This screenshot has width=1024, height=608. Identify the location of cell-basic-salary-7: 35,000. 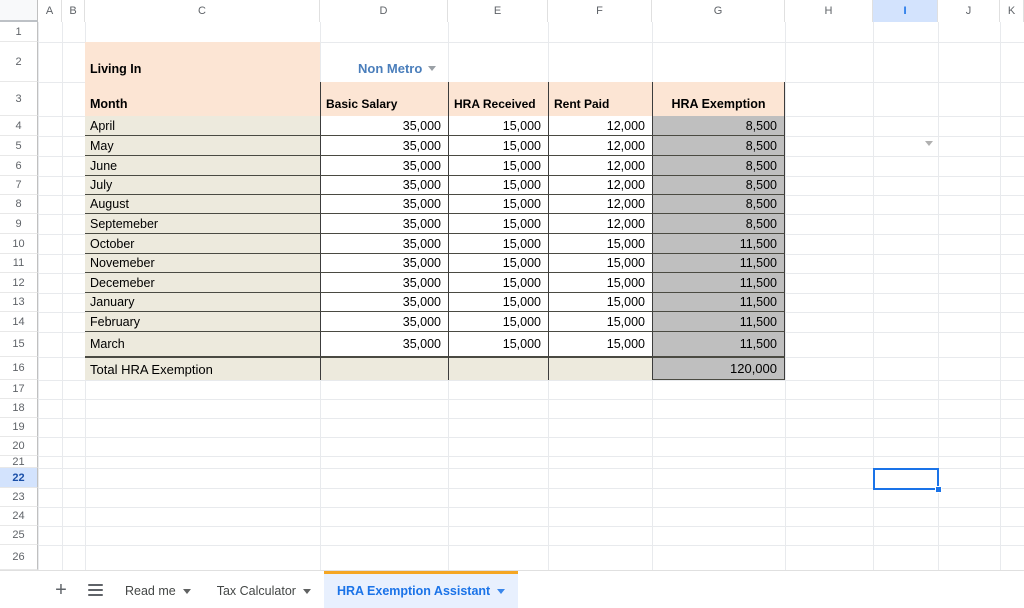
(384, 244).